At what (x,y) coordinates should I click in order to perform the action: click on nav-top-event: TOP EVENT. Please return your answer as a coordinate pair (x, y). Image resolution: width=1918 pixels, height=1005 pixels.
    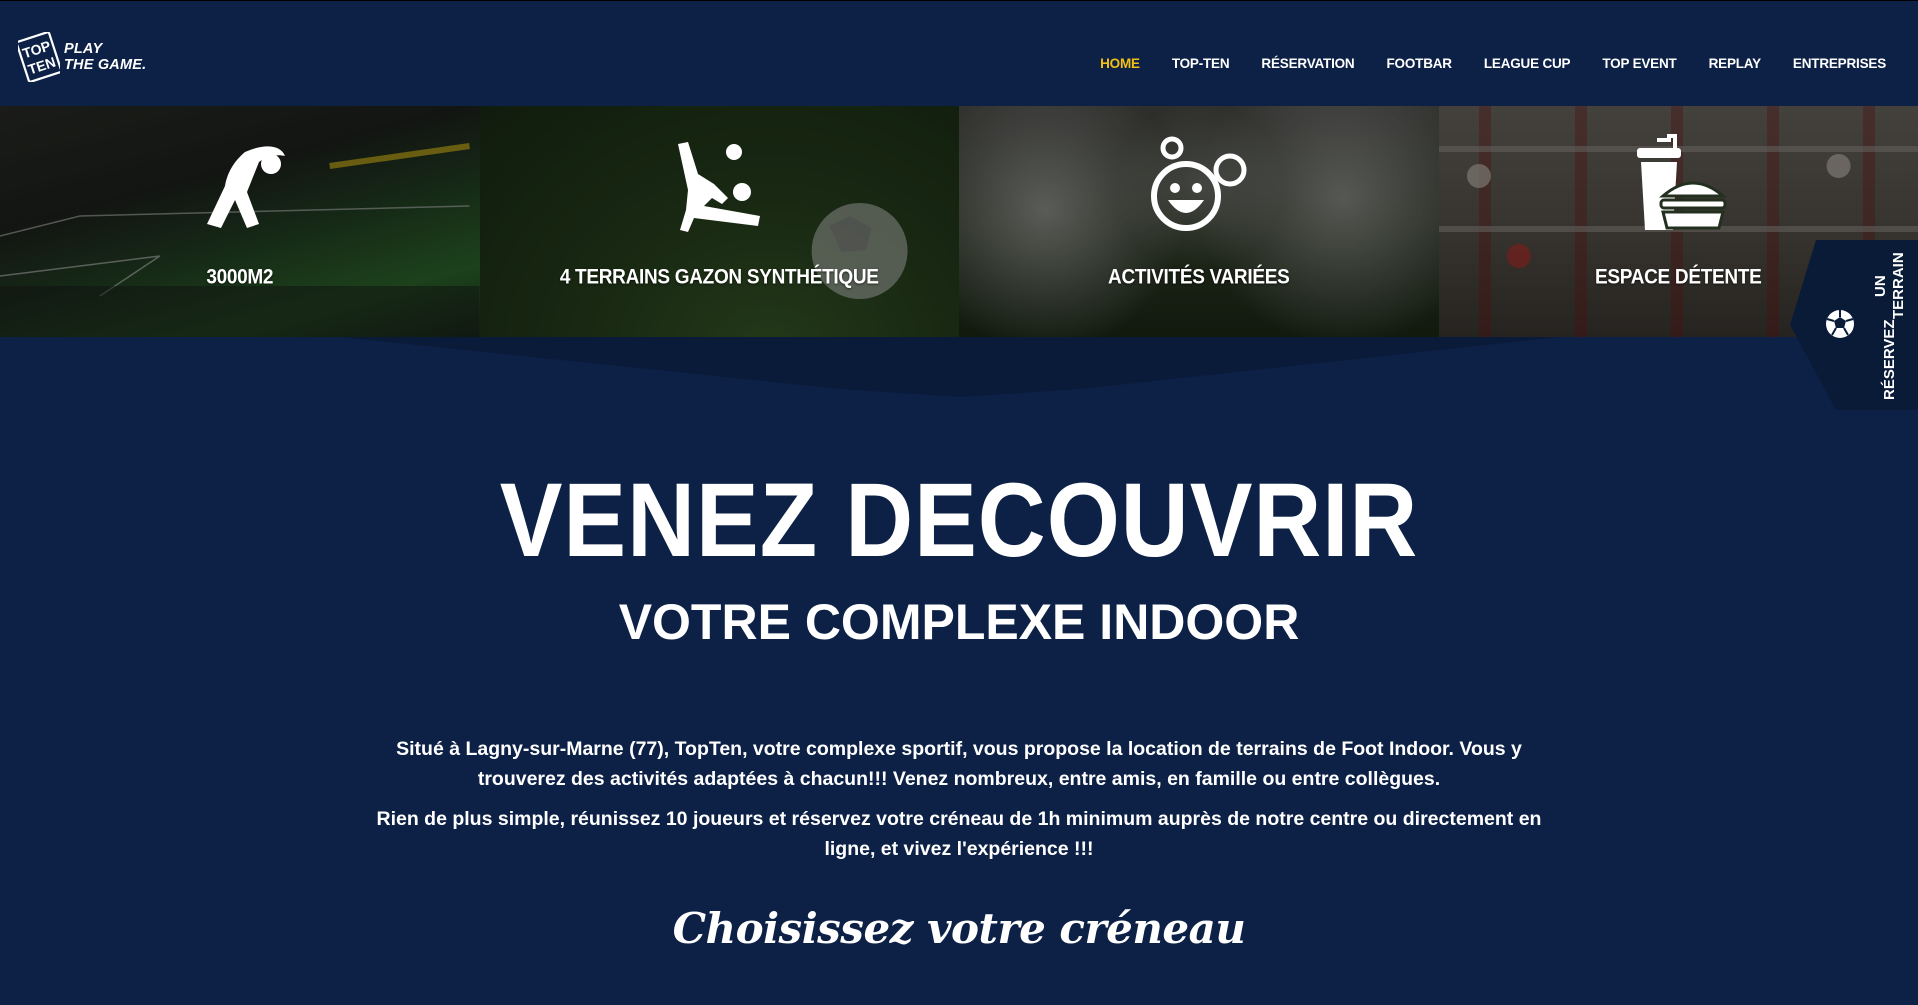
    Looking at the image, I should click on (1639, 64).